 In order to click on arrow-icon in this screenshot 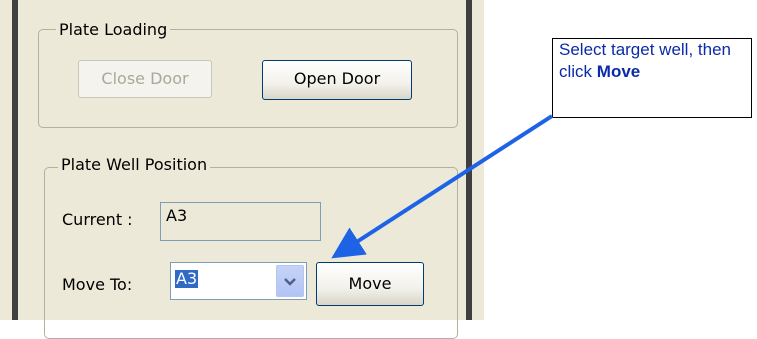, I will do `click(442, 186)`.